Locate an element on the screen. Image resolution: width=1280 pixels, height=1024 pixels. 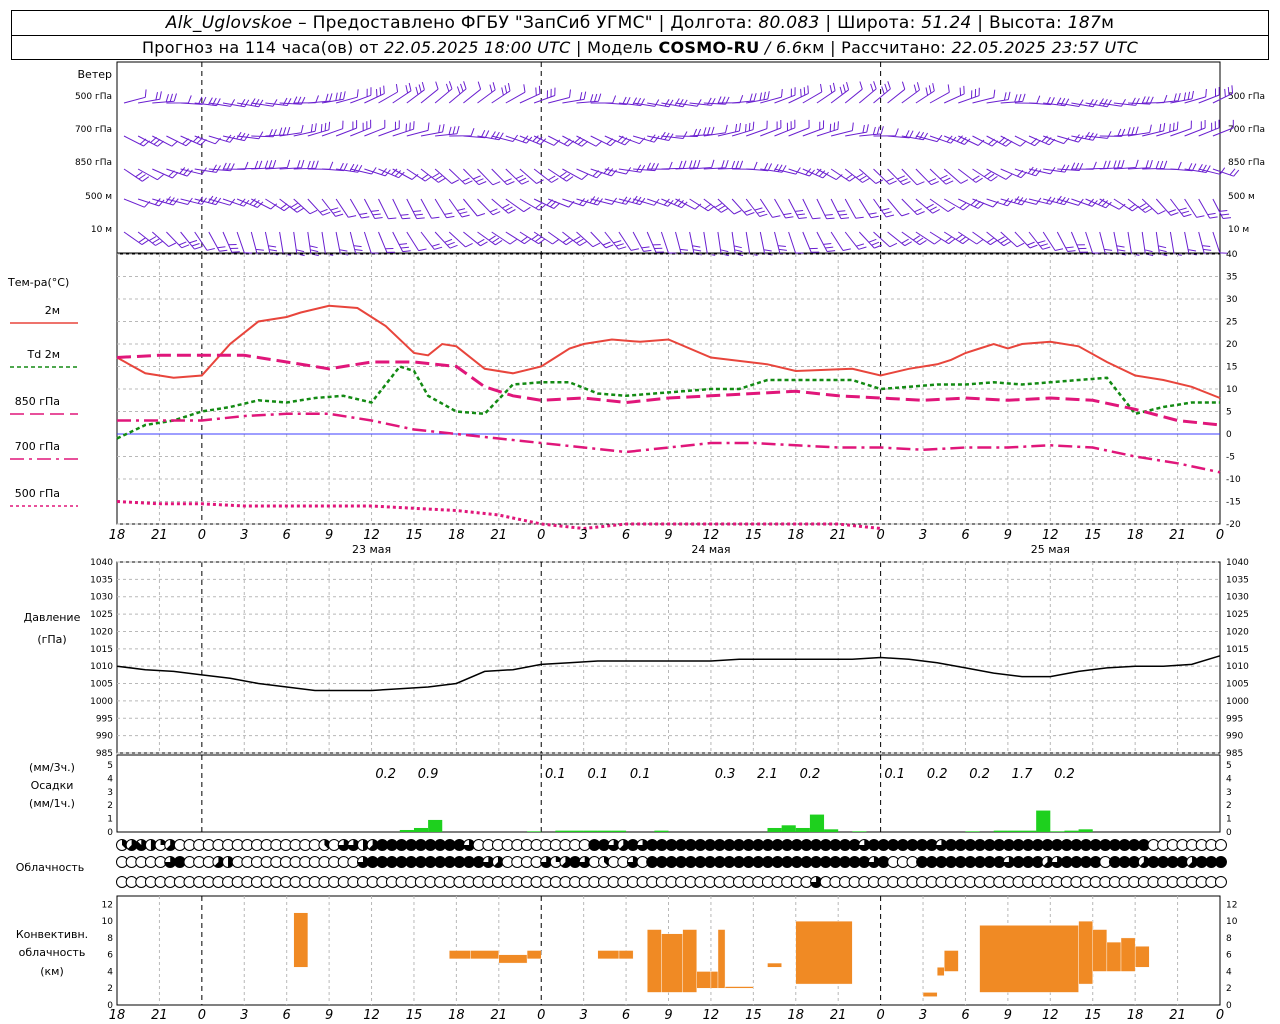
precip-3h-total: 1.7 is located at coordinates (1022, 774).